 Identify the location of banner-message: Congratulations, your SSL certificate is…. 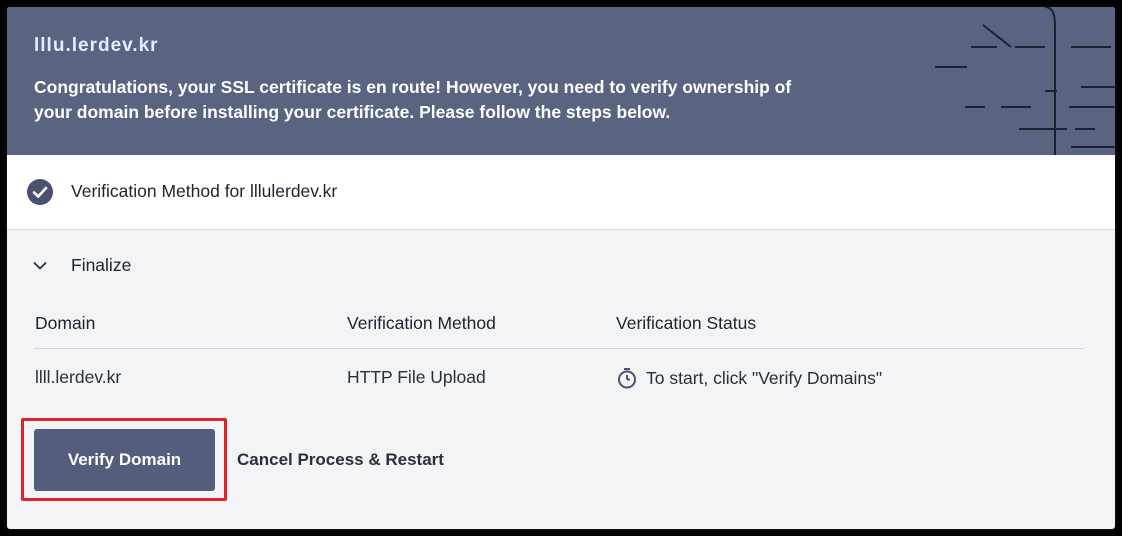
(413, 99).